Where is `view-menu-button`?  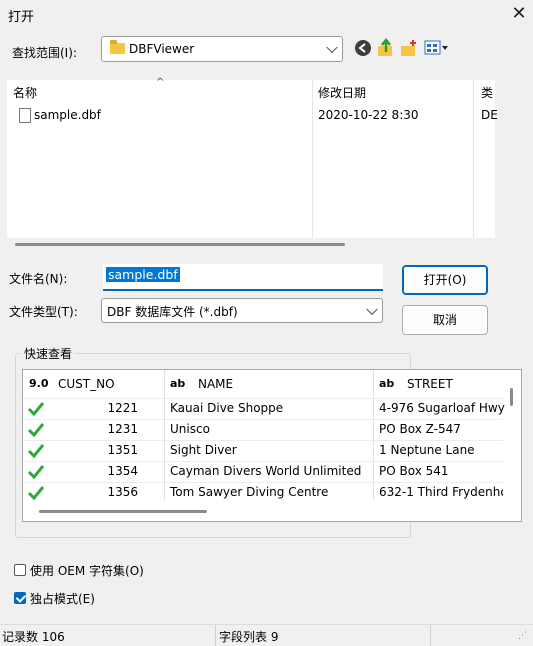 view-menu-button is located at coordinates (437, 48).